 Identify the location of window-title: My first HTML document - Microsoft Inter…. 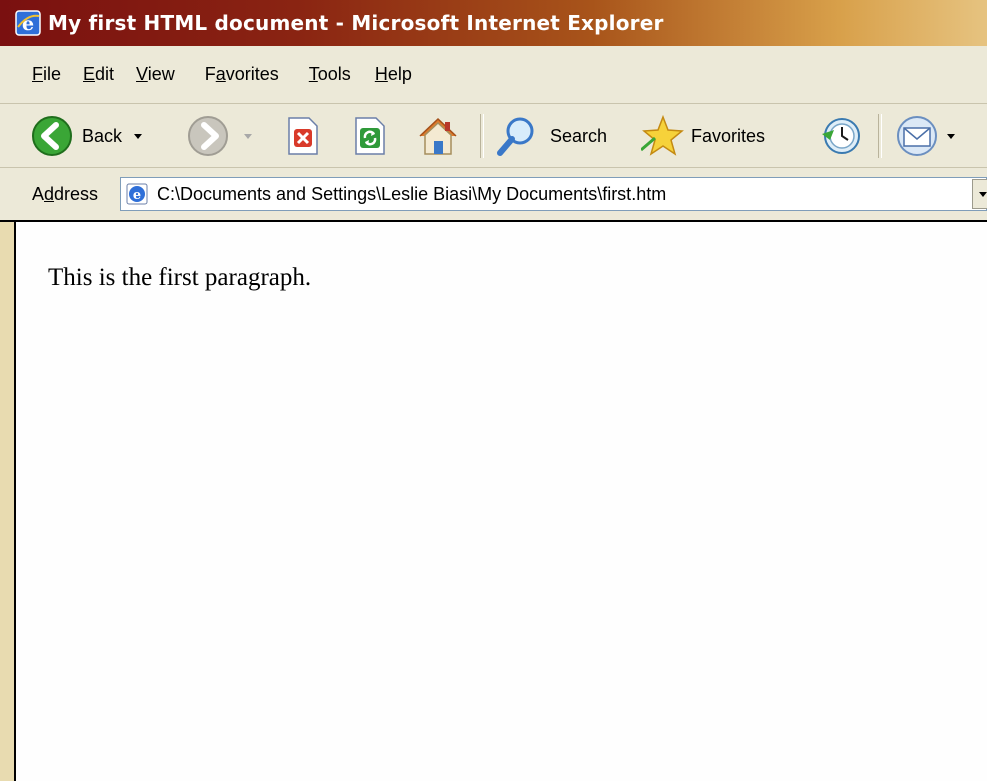
(356, 23).